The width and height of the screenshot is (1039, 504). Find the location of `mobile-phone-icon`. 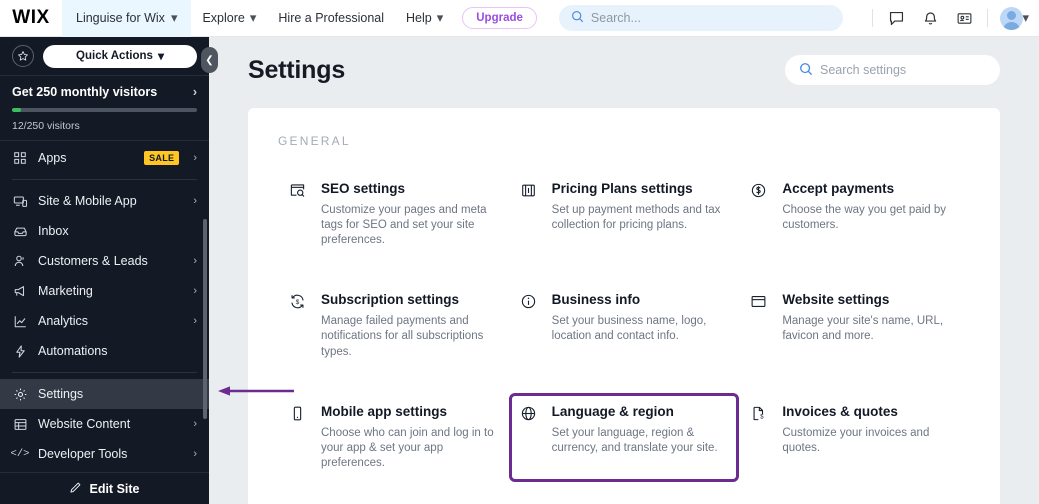

mobile-phone-icon is located at coordinates (298, 437).